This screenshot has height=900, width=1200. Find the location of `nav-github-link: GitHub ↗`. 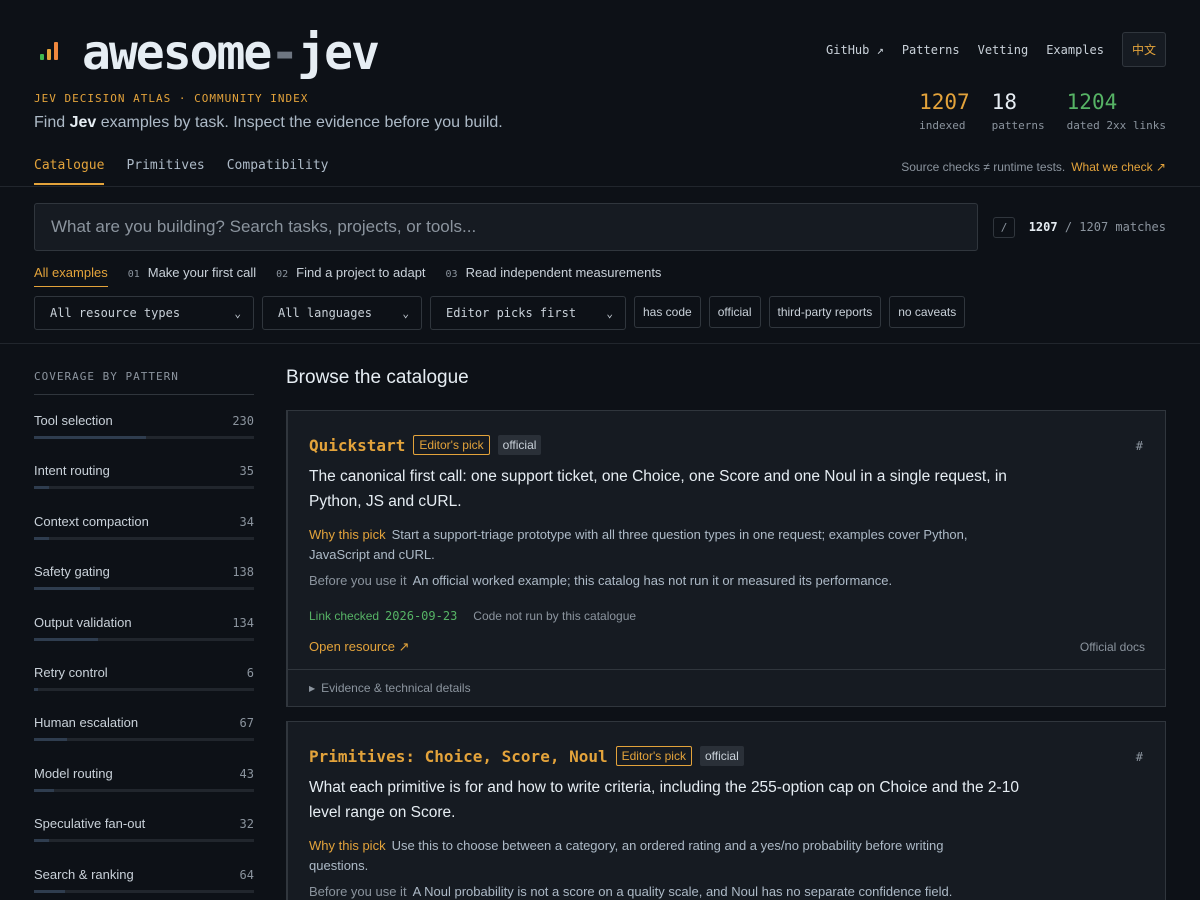

nav-github-link: GitHub ↗ is located at coordinates (855, 50).